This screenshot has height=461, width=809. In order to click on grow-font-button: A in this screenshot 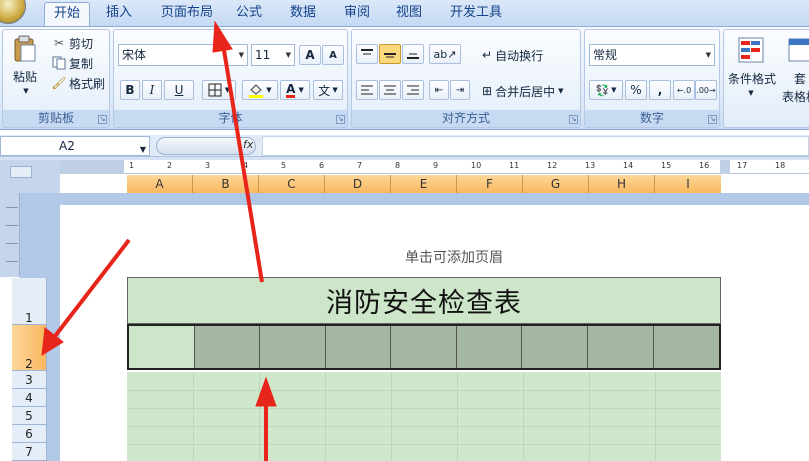, I will do `click(310, 55)`.